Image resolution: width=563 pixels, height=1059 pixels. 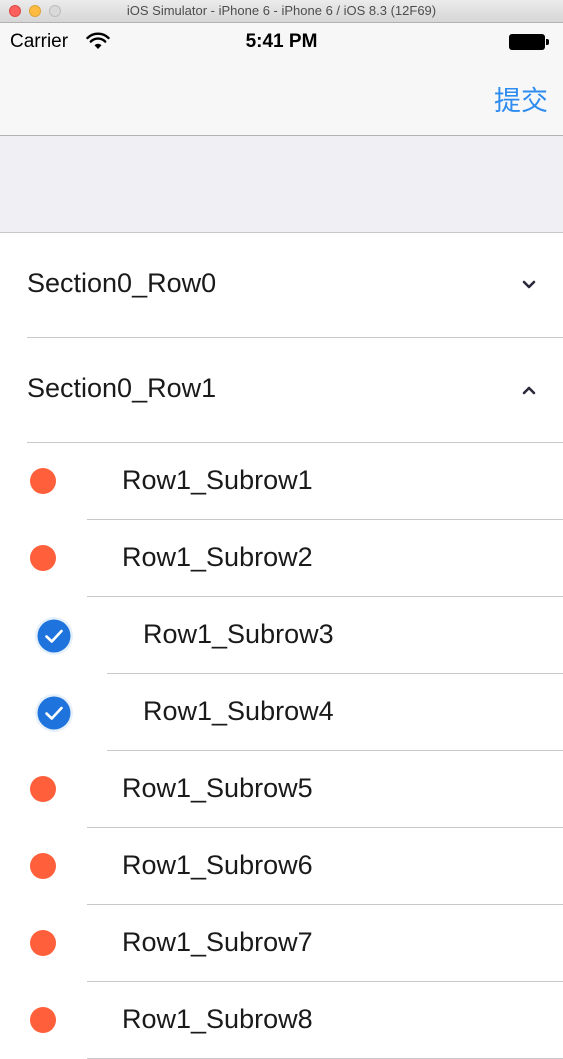 What do you see at coordinates (529, 284) in the screenshot?
I see `chevron-down-icon` at bounding box center [529, 284].